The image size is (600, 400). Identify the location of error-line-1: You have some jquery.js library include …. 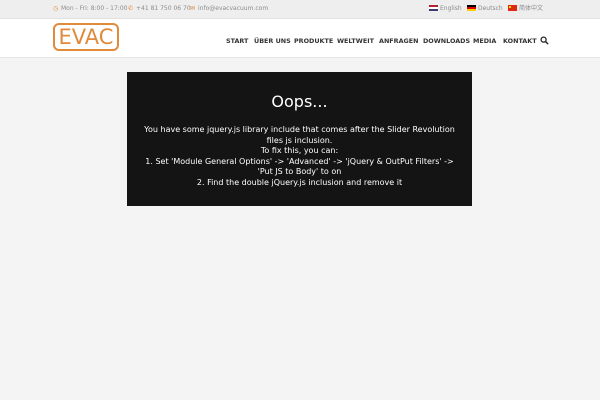
(299, 135).